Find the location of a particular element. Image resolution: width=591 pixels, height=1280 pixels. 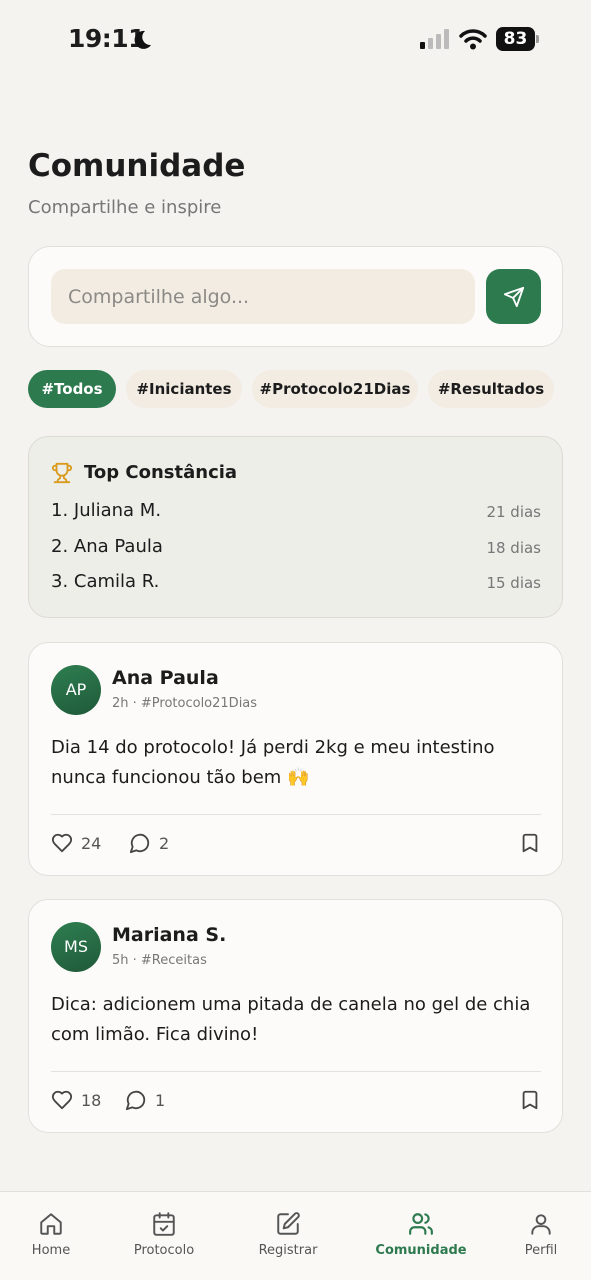

comment-button: 1 is located at coordinates (145, 1100).